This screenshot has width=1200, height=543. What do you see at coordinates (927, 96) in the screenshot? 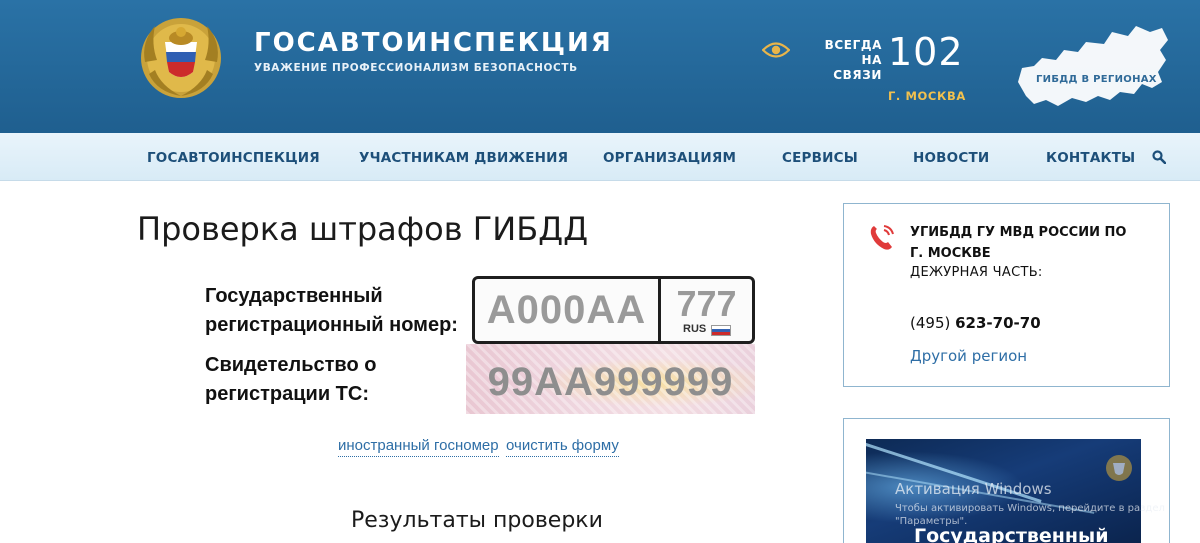
I see `city-selector: Г. МОСКВА` at bounding box center [927, 96].